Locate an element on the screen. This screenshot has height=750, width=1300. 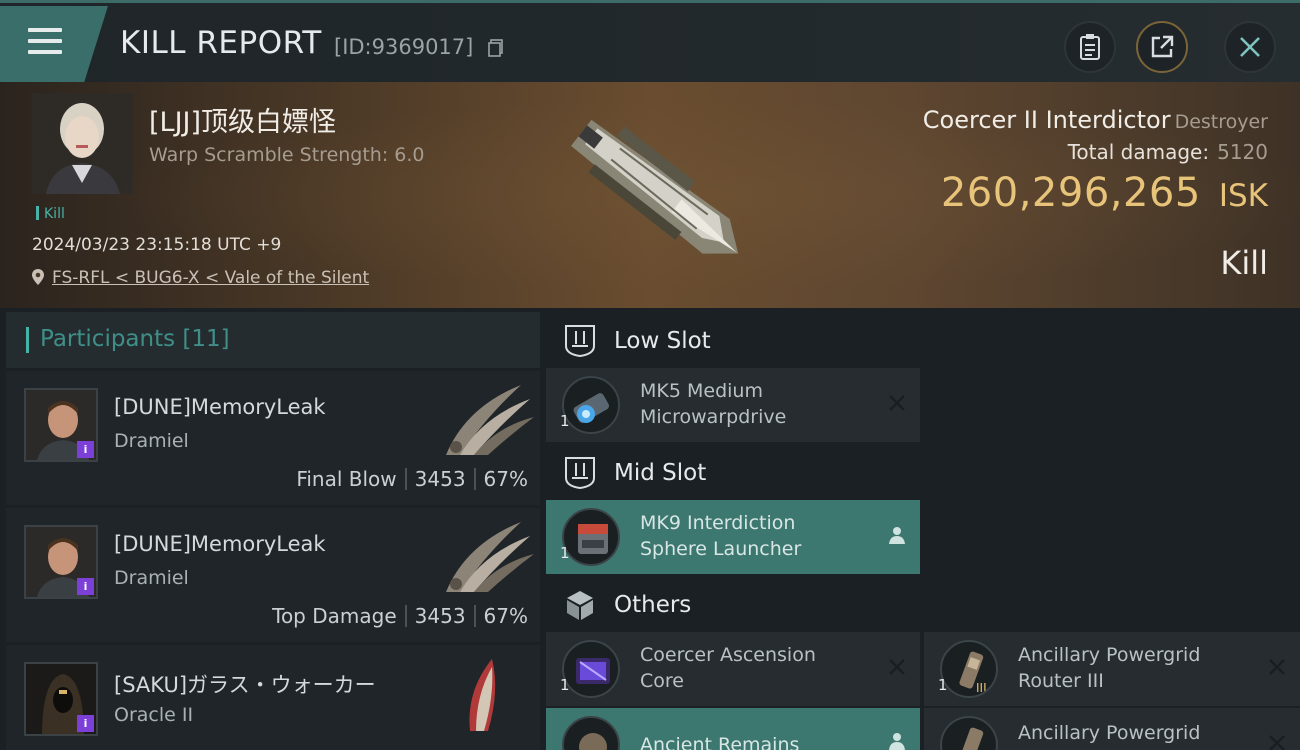
fitting-item-others-0: 1 Coercer Ascension Core is located at coordinates (733, 669).